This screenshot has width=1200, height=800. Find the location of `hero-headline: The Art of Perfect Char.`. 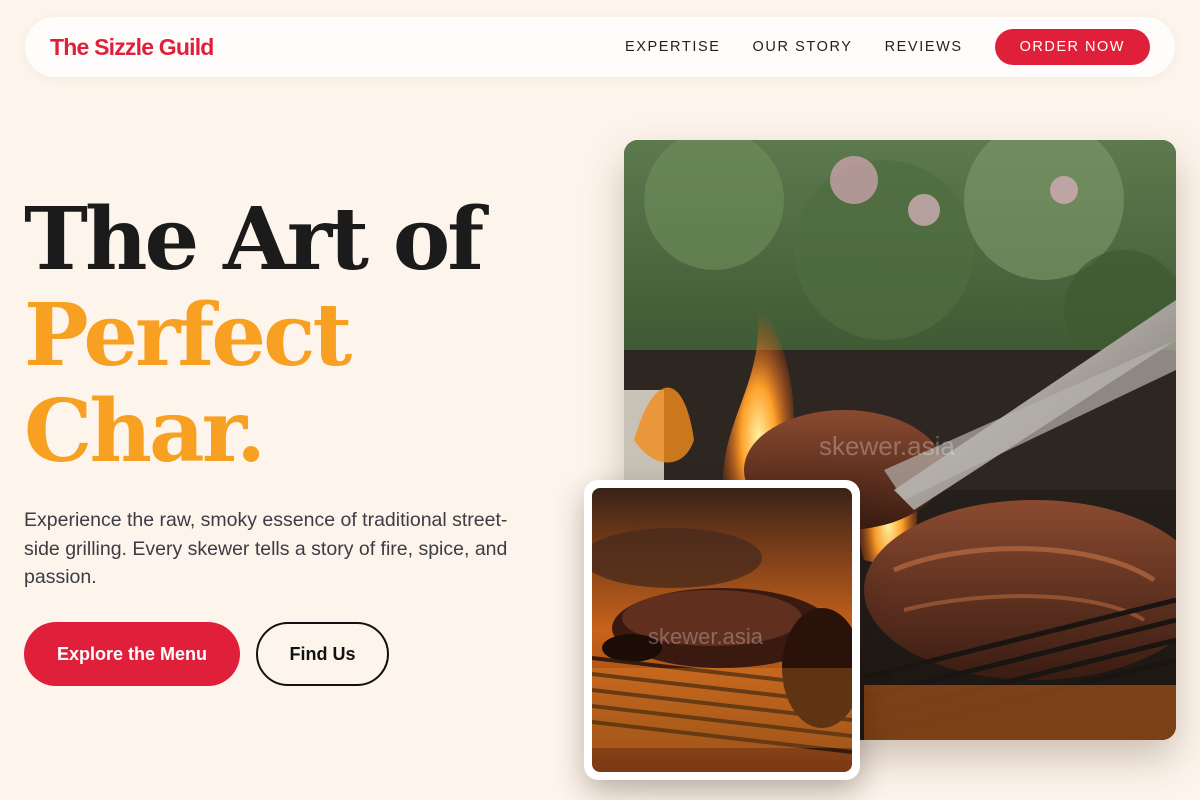

hero-headline: The Art of Perfect Char. is located at coordinates (254, 335).